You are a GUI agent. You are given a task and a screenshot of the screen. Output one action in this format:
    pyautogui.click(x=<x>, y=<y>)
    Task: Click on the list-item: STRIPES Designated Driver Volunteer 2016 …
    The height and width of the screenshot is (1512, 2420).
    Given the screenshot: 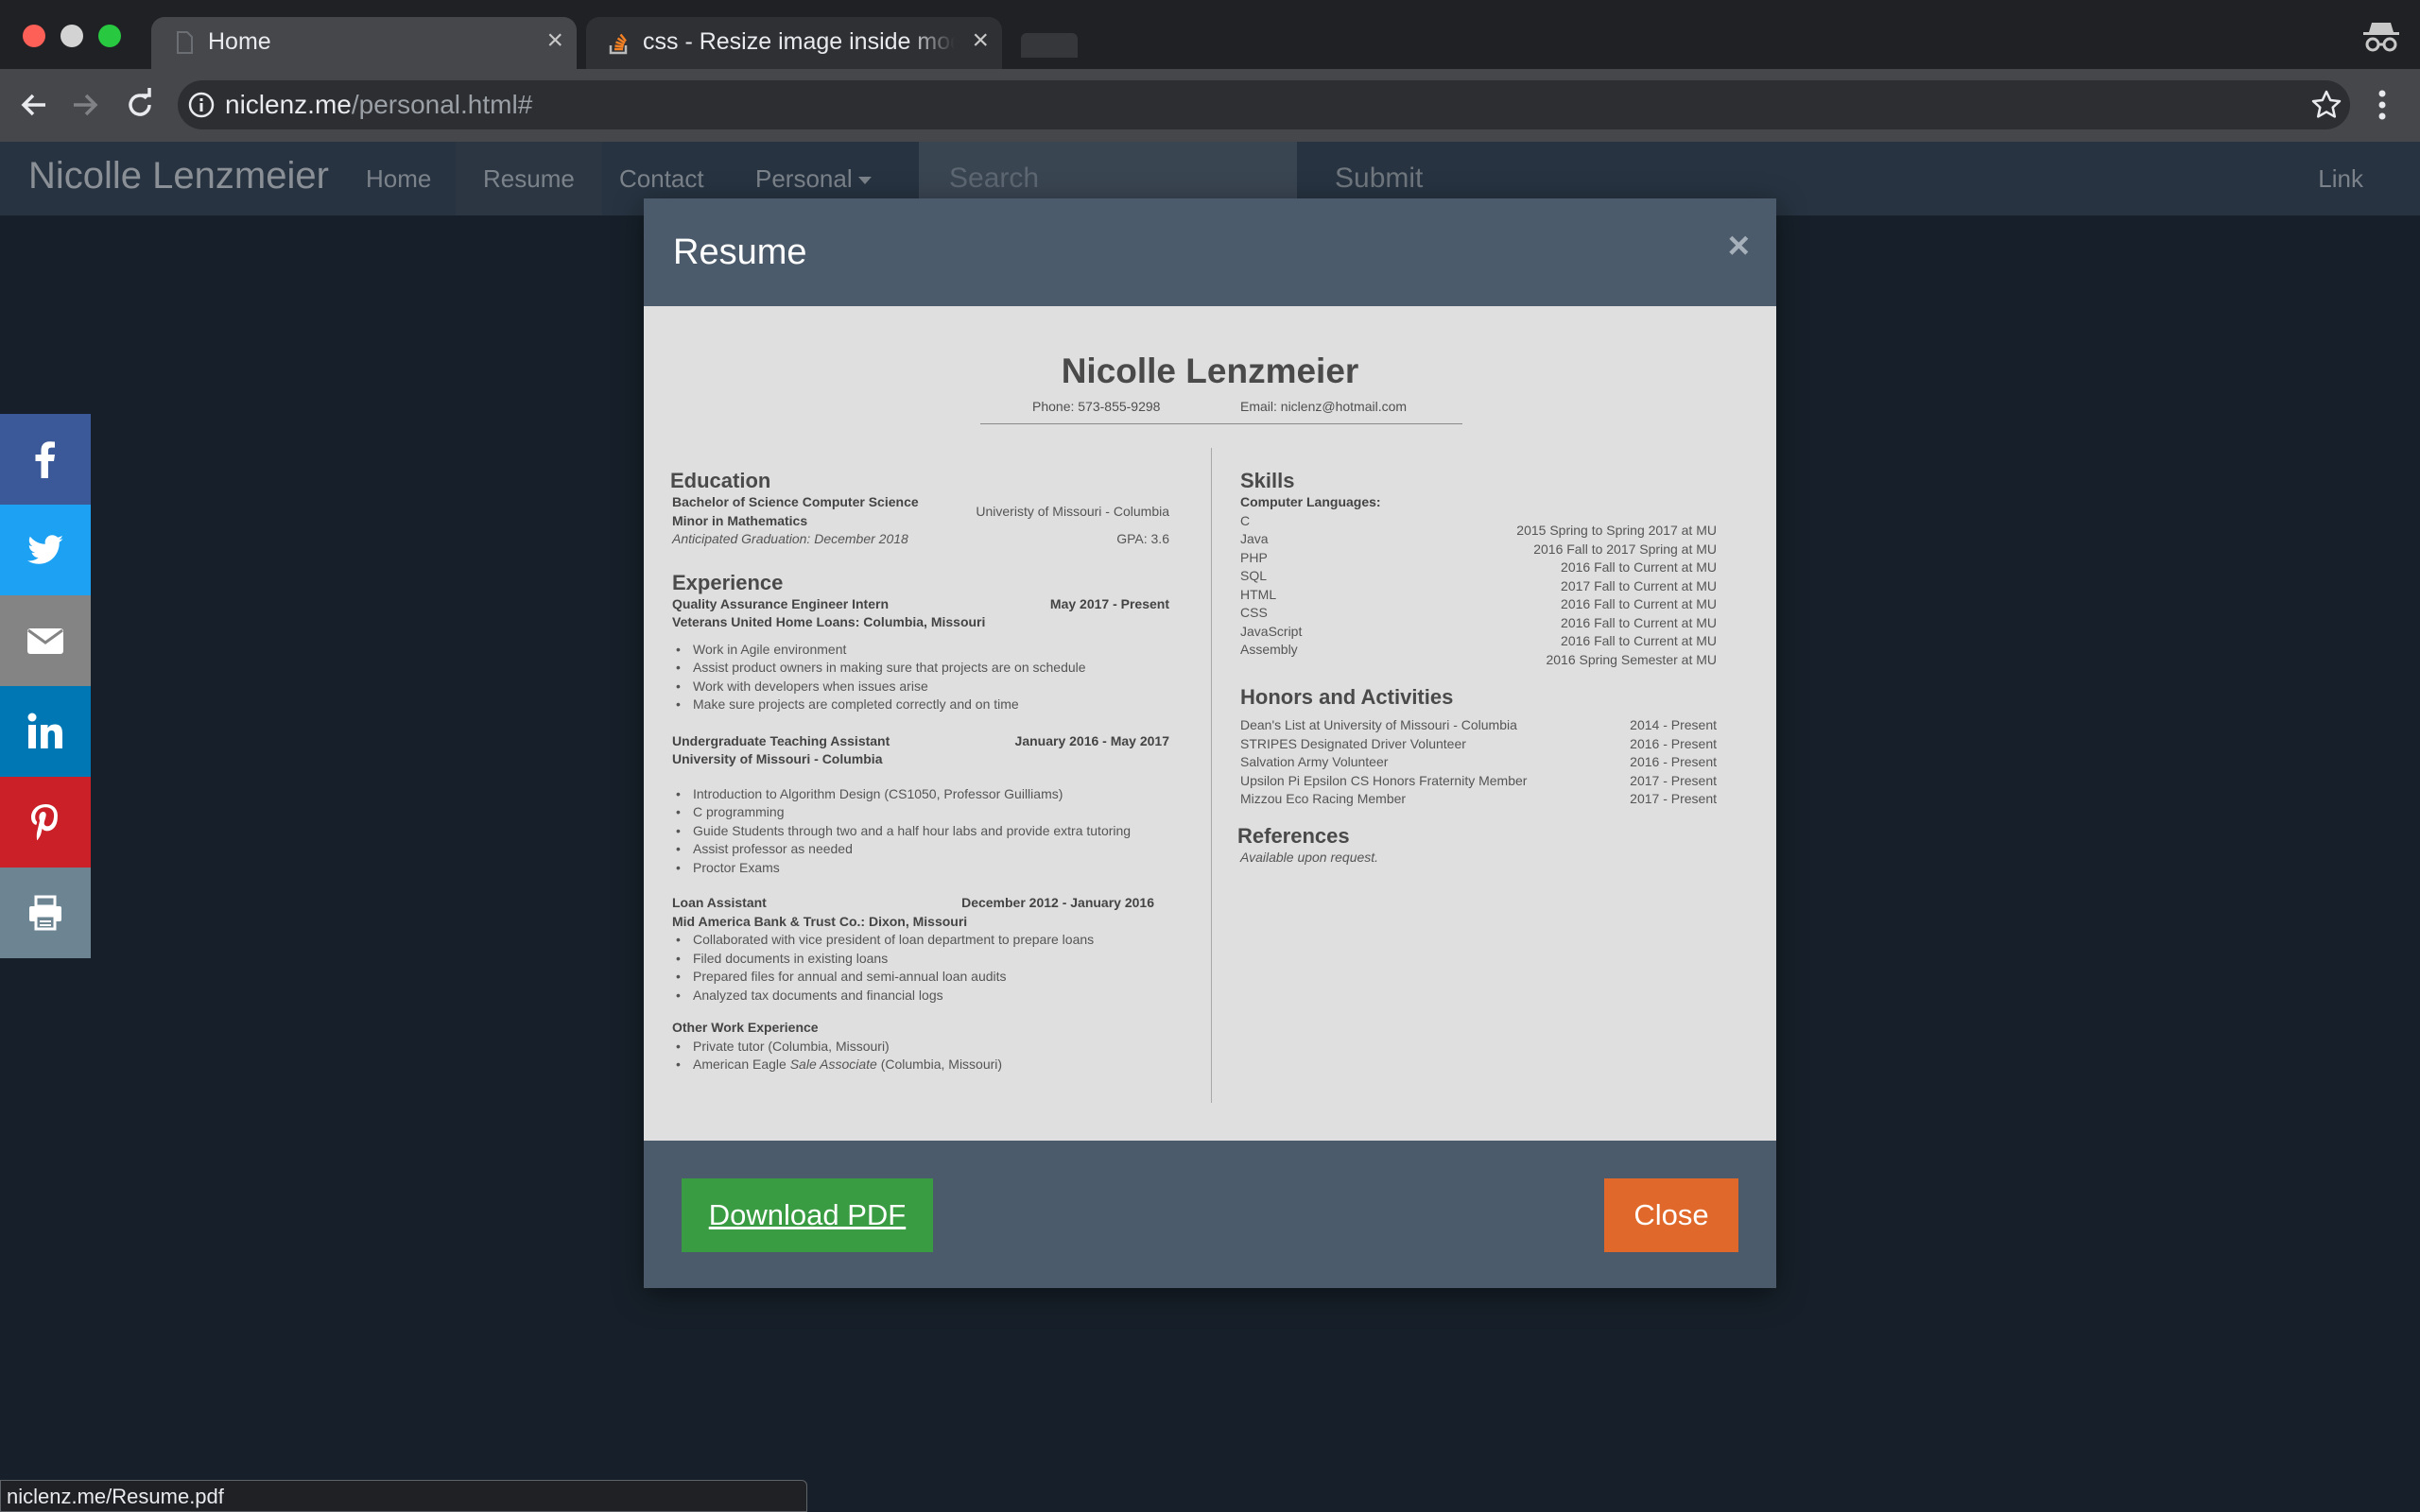 What is the action you would take?
    pyautogui.click(x=1478, y=743)
    